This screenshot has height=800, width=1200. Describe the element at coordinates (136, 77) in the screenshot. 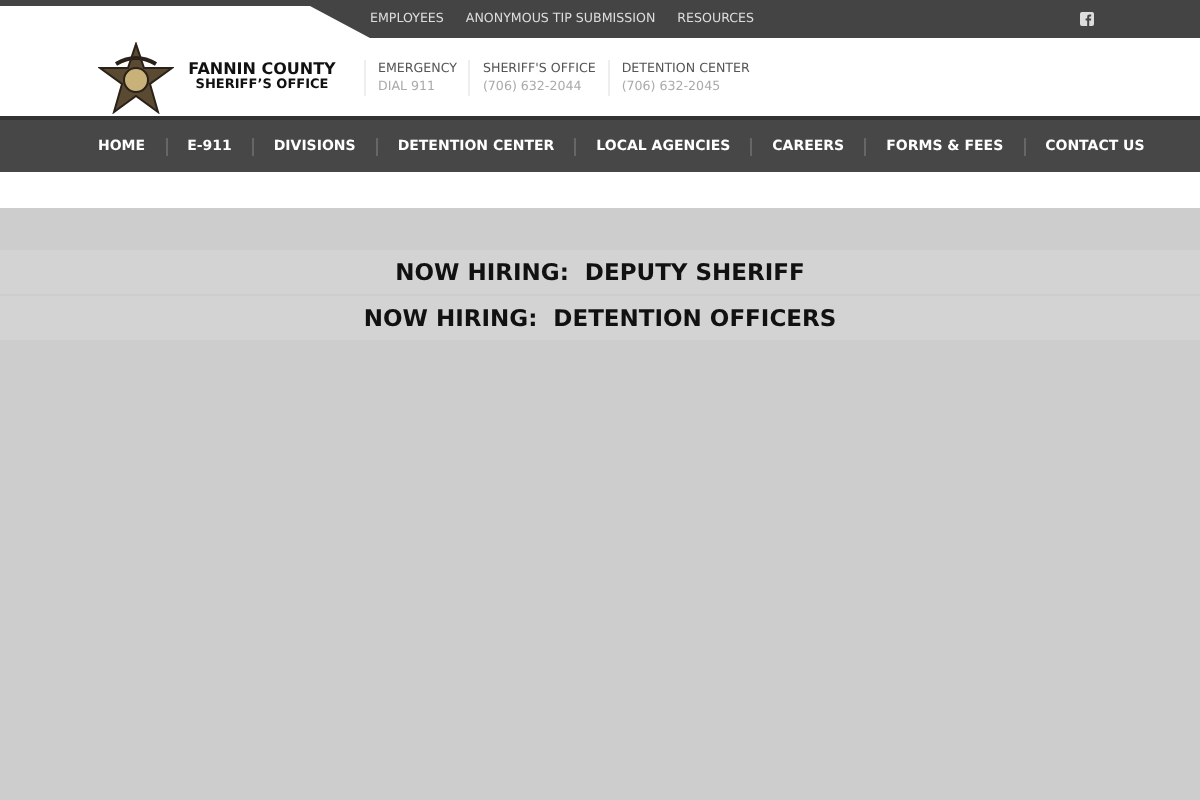

I see `star-badge-icon` at that location.